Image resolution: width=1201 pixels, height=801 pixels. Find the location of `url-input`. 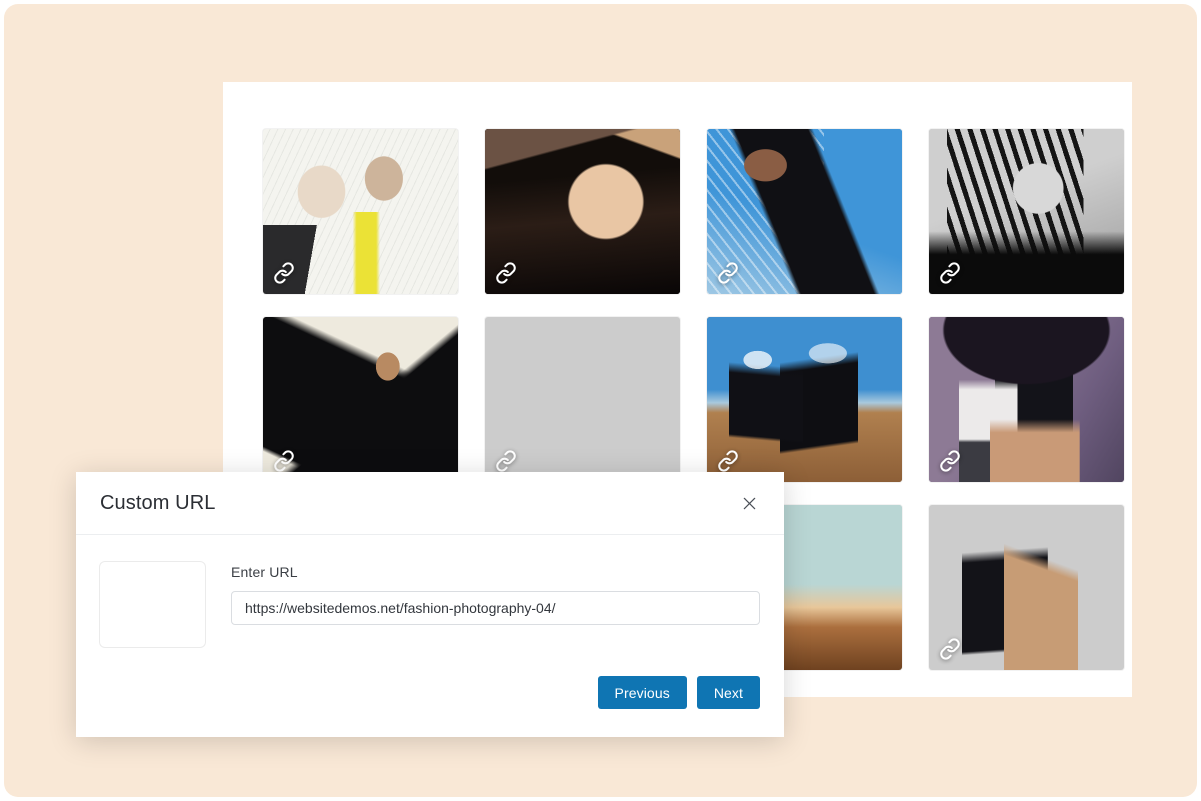

url-input is located at coordinates (495, 608).